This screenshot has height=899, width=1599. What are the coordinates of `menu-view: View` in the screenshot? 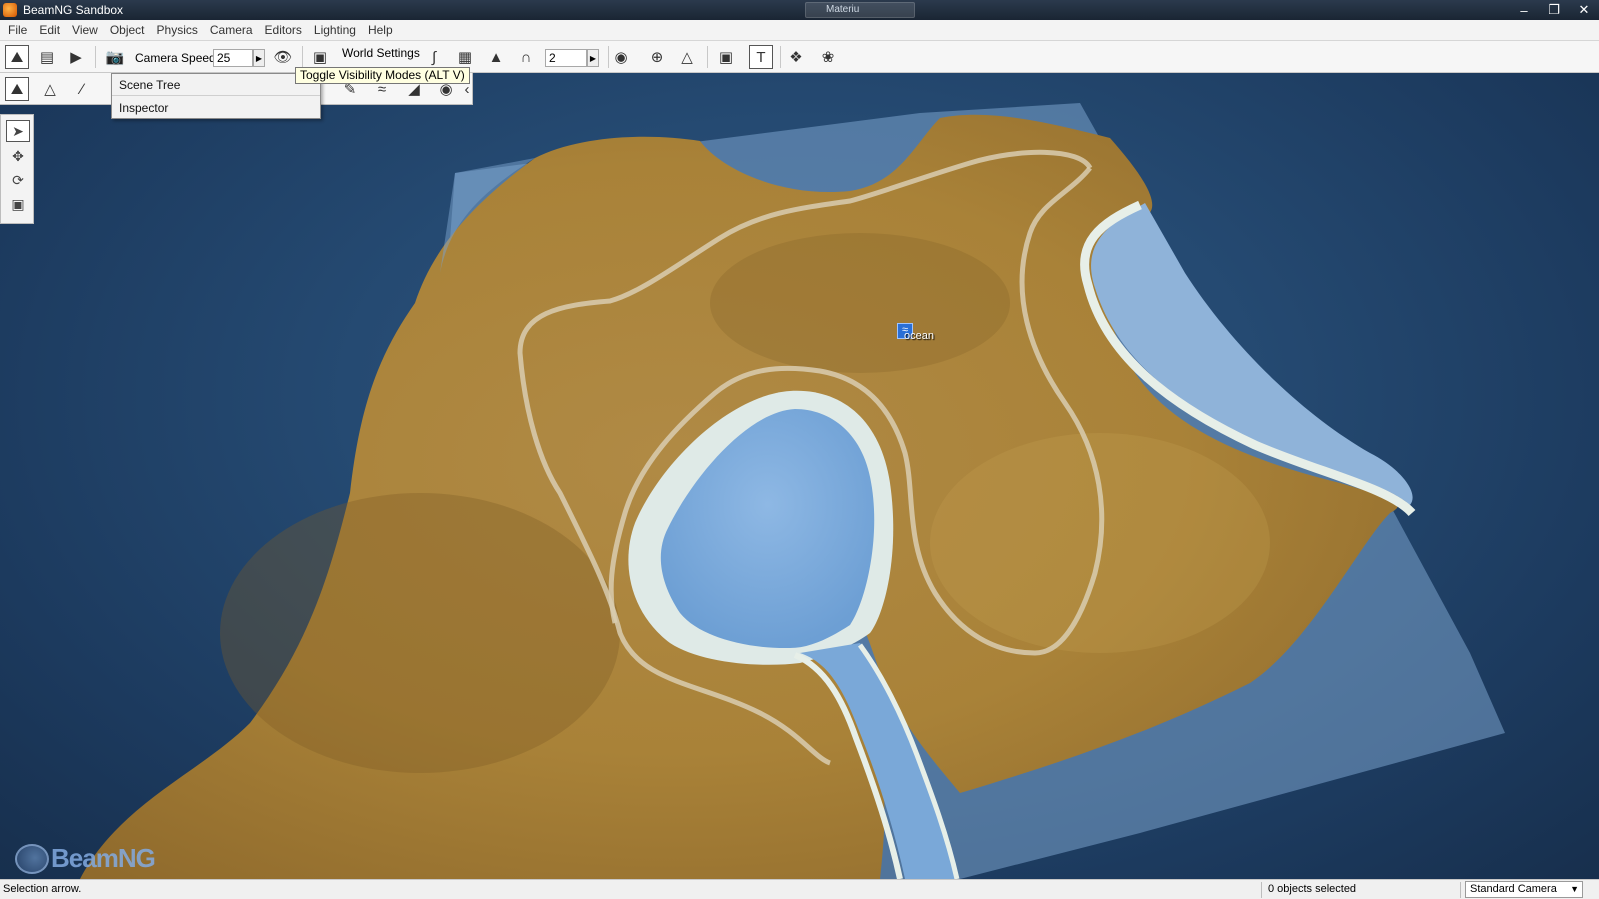 It's located at (85, 30).